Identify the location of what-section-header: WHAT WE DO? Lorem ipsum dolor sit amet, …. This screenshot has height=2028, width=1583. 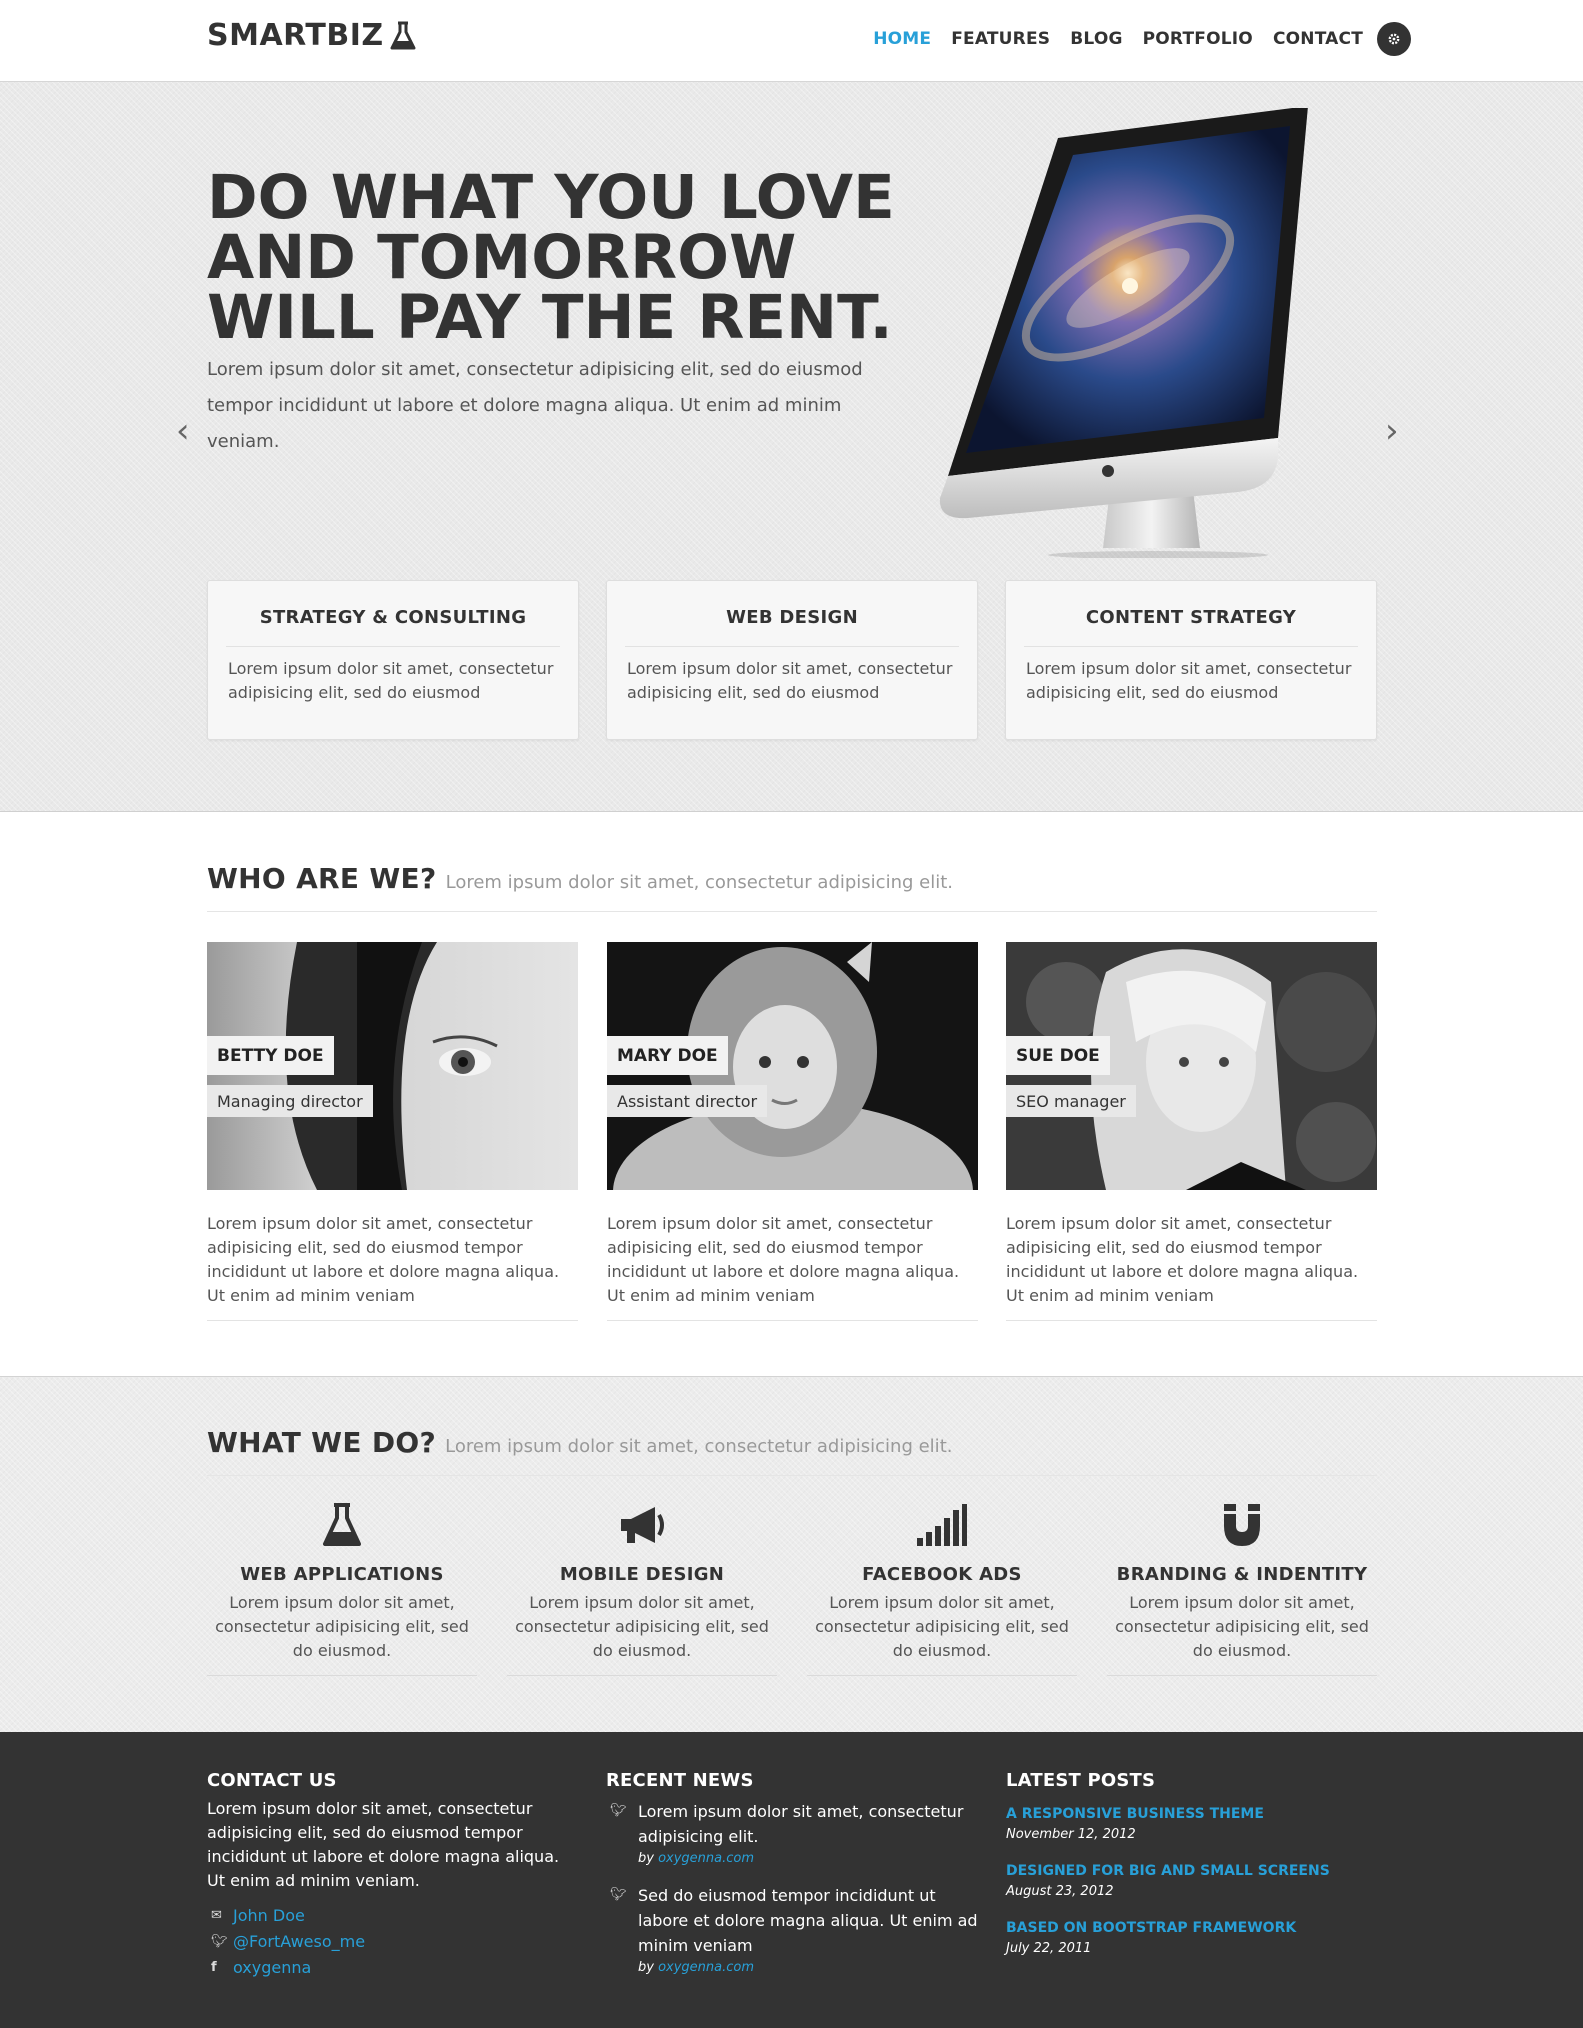
(792, 1451).